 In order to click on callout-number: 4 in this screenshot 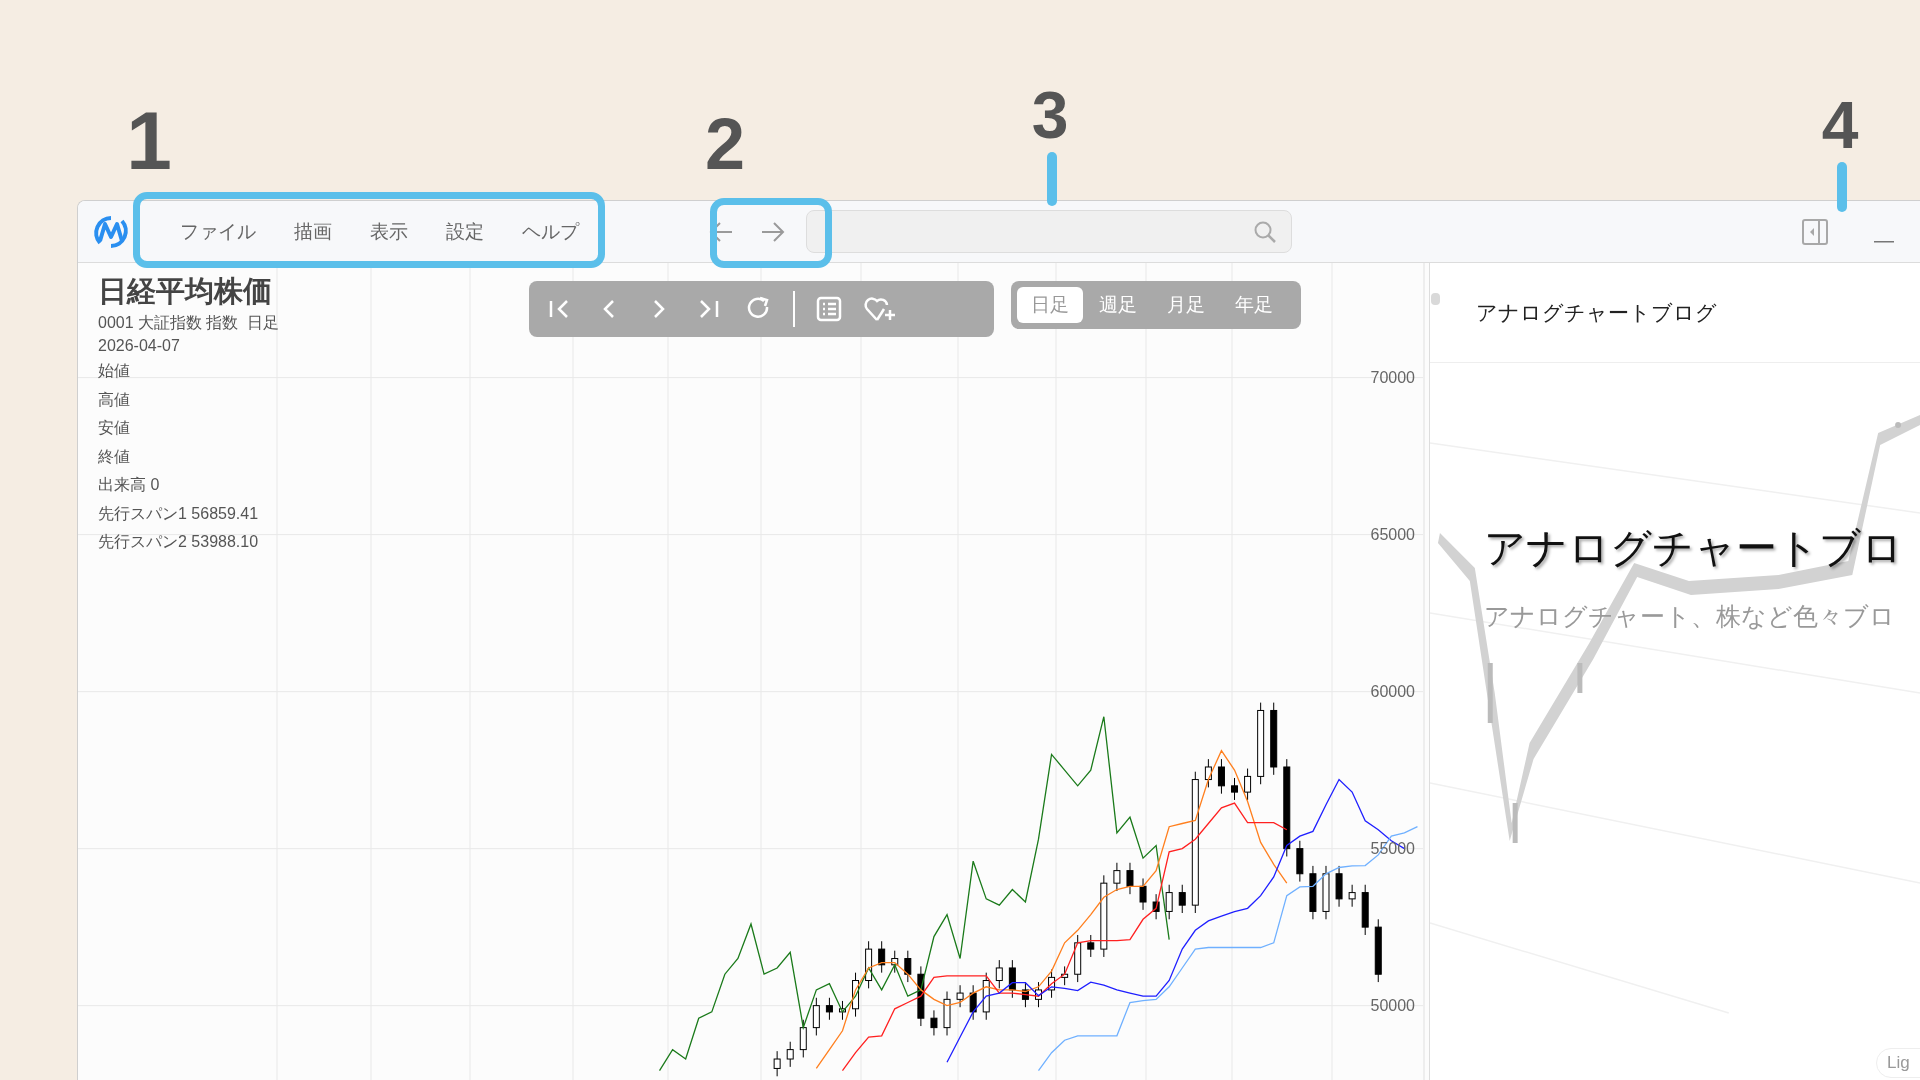, I will do `click(1840, 125)`.